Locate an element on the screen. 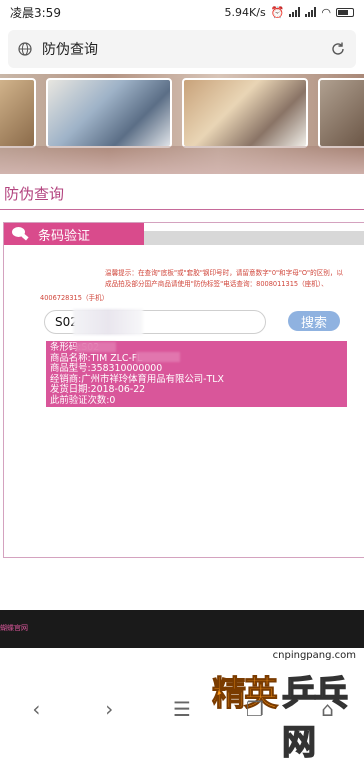 The width and height of the screenshot is (364, 764). result-verify-count: 此前验证次数:0 is located at coordinates (83, 400).